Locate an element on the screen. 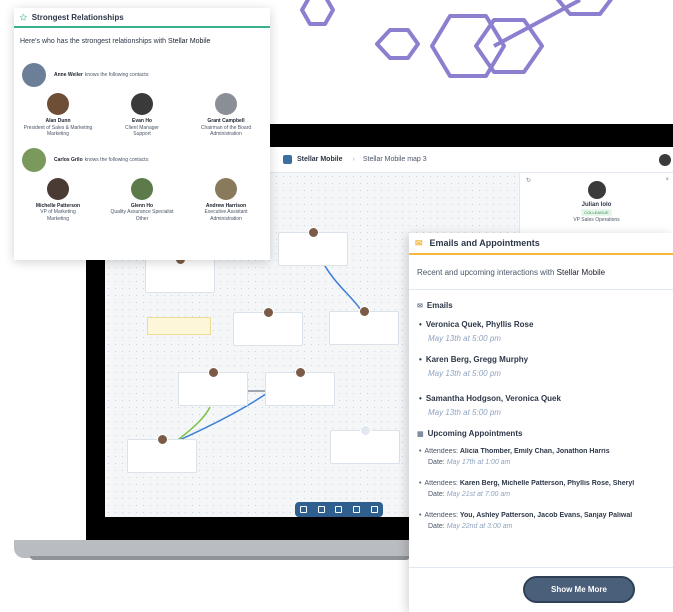  knower-name: Anne Weiler is located at coordinates (68, 75).